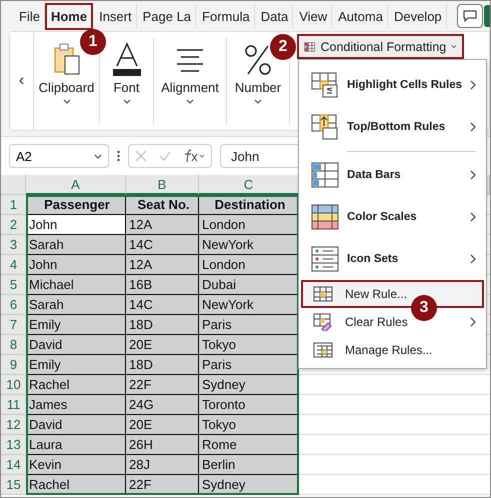 This screenshot has width=491, height=498. Describe the element at coordinates (249, 405) in the screenshot. I see `table-cell: Toronto` at that location.